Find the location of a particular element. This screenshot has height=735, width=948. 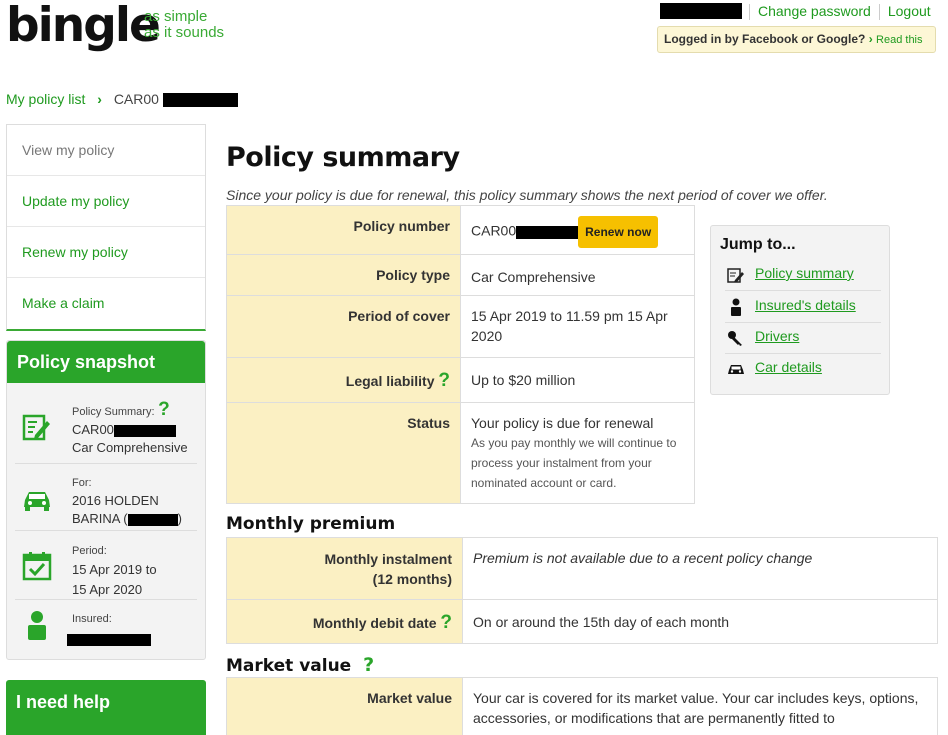

snapshot-for-label: For: is located at coordinates (82, 483).